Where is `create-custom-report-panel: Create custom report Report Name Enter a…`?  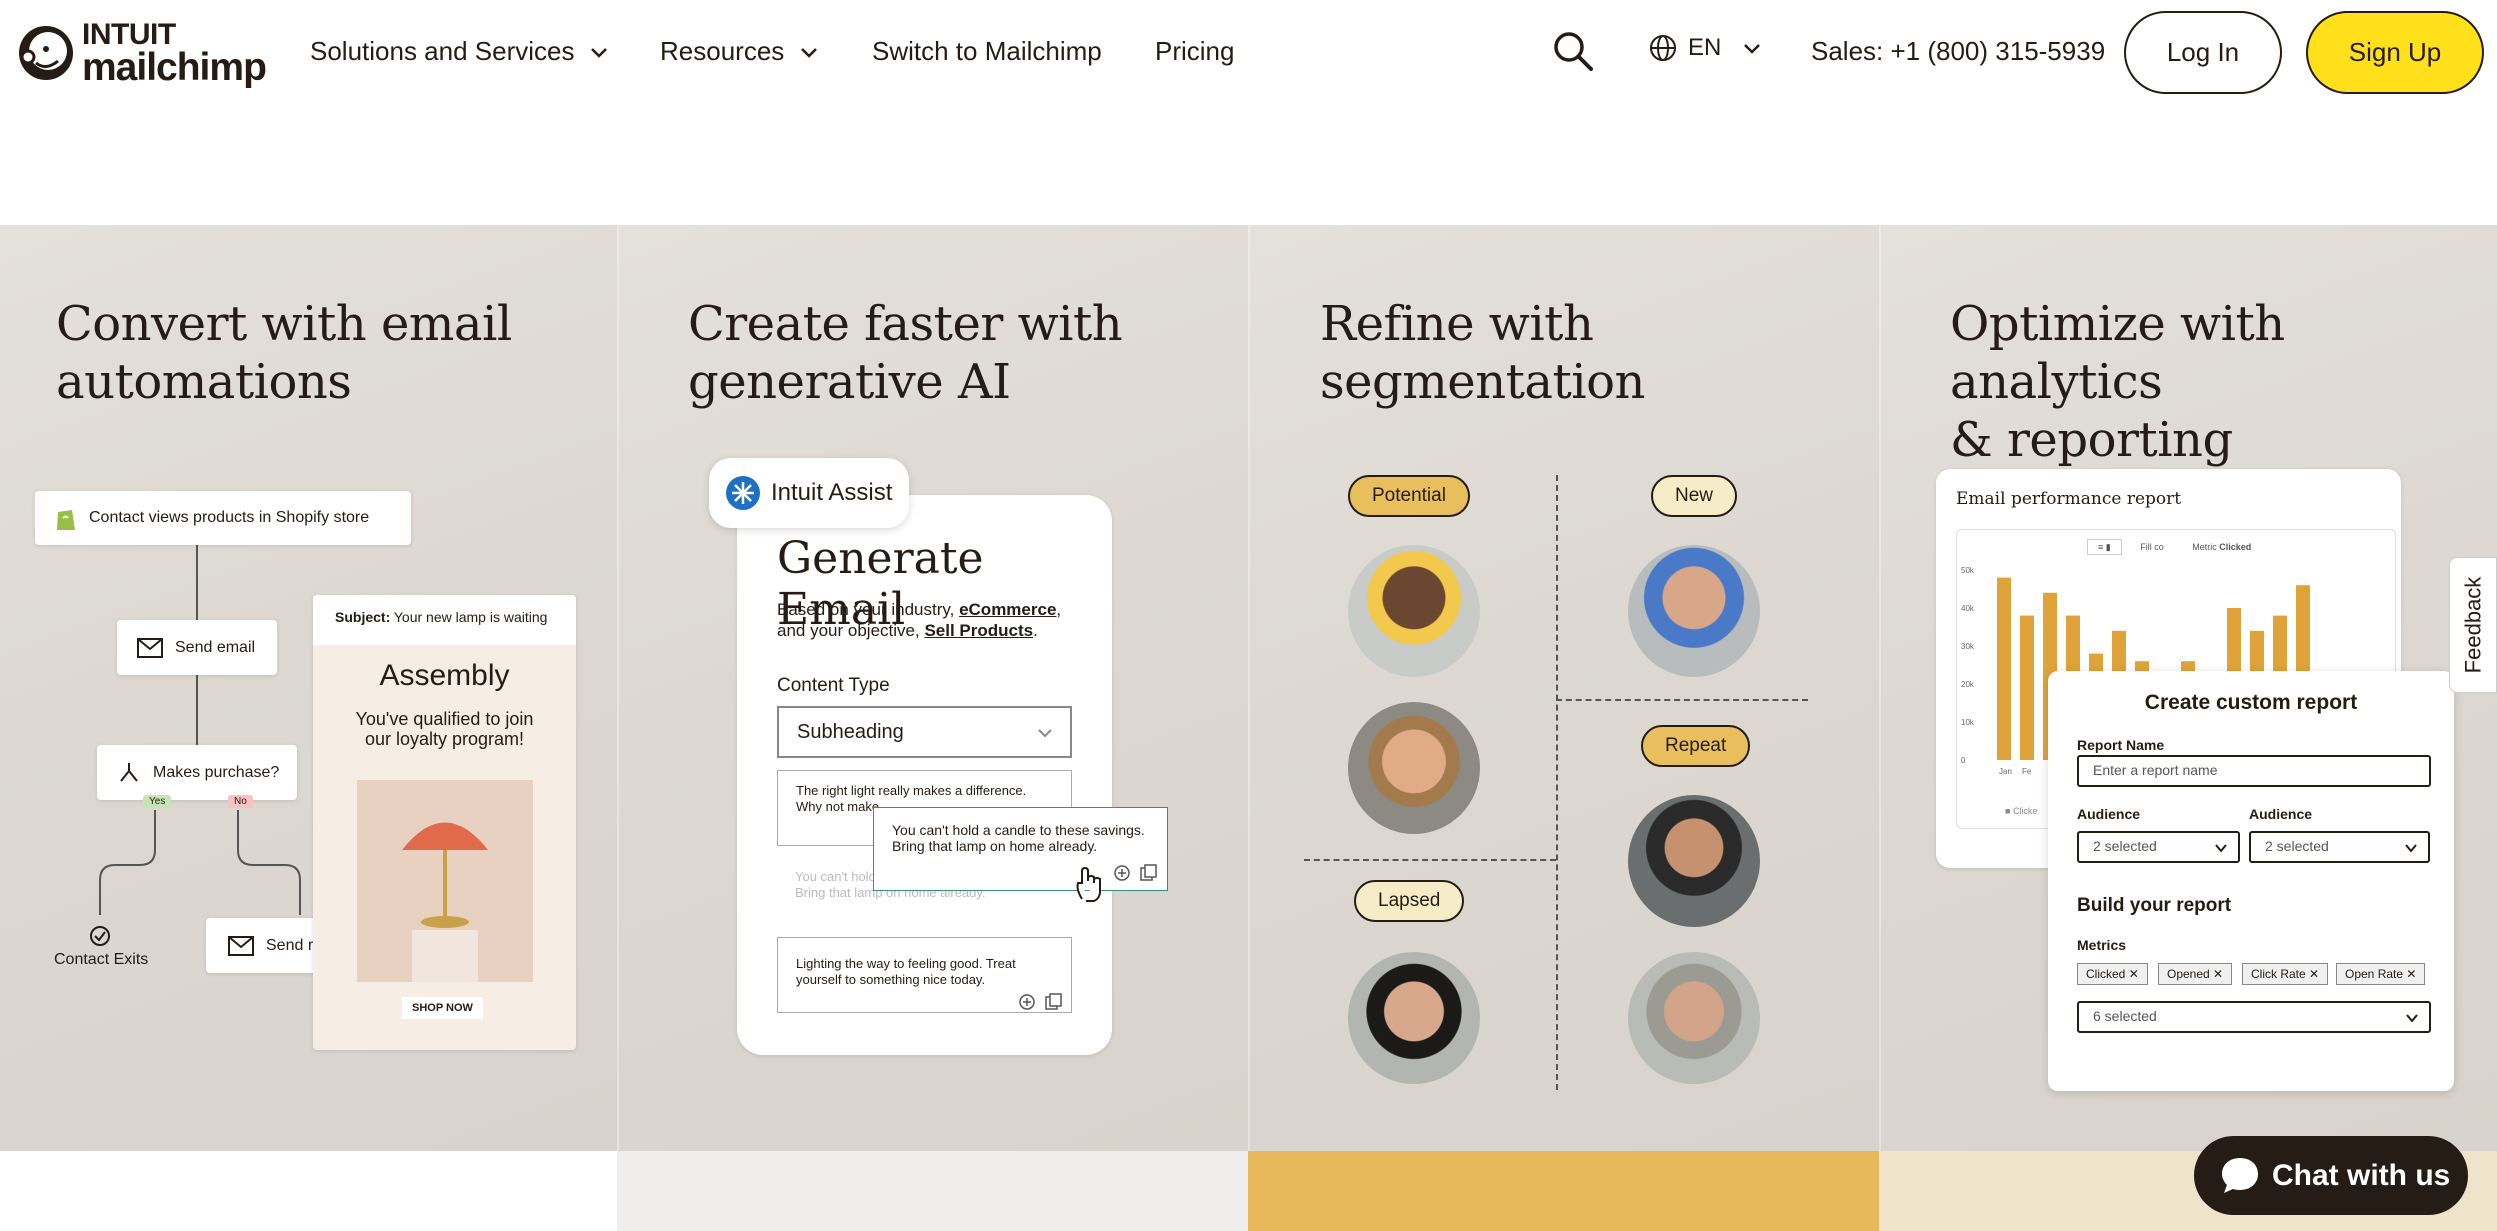 create-custom-report-panel: Create custom report Report Name Enter a… is located at coordinates (2251, 881).